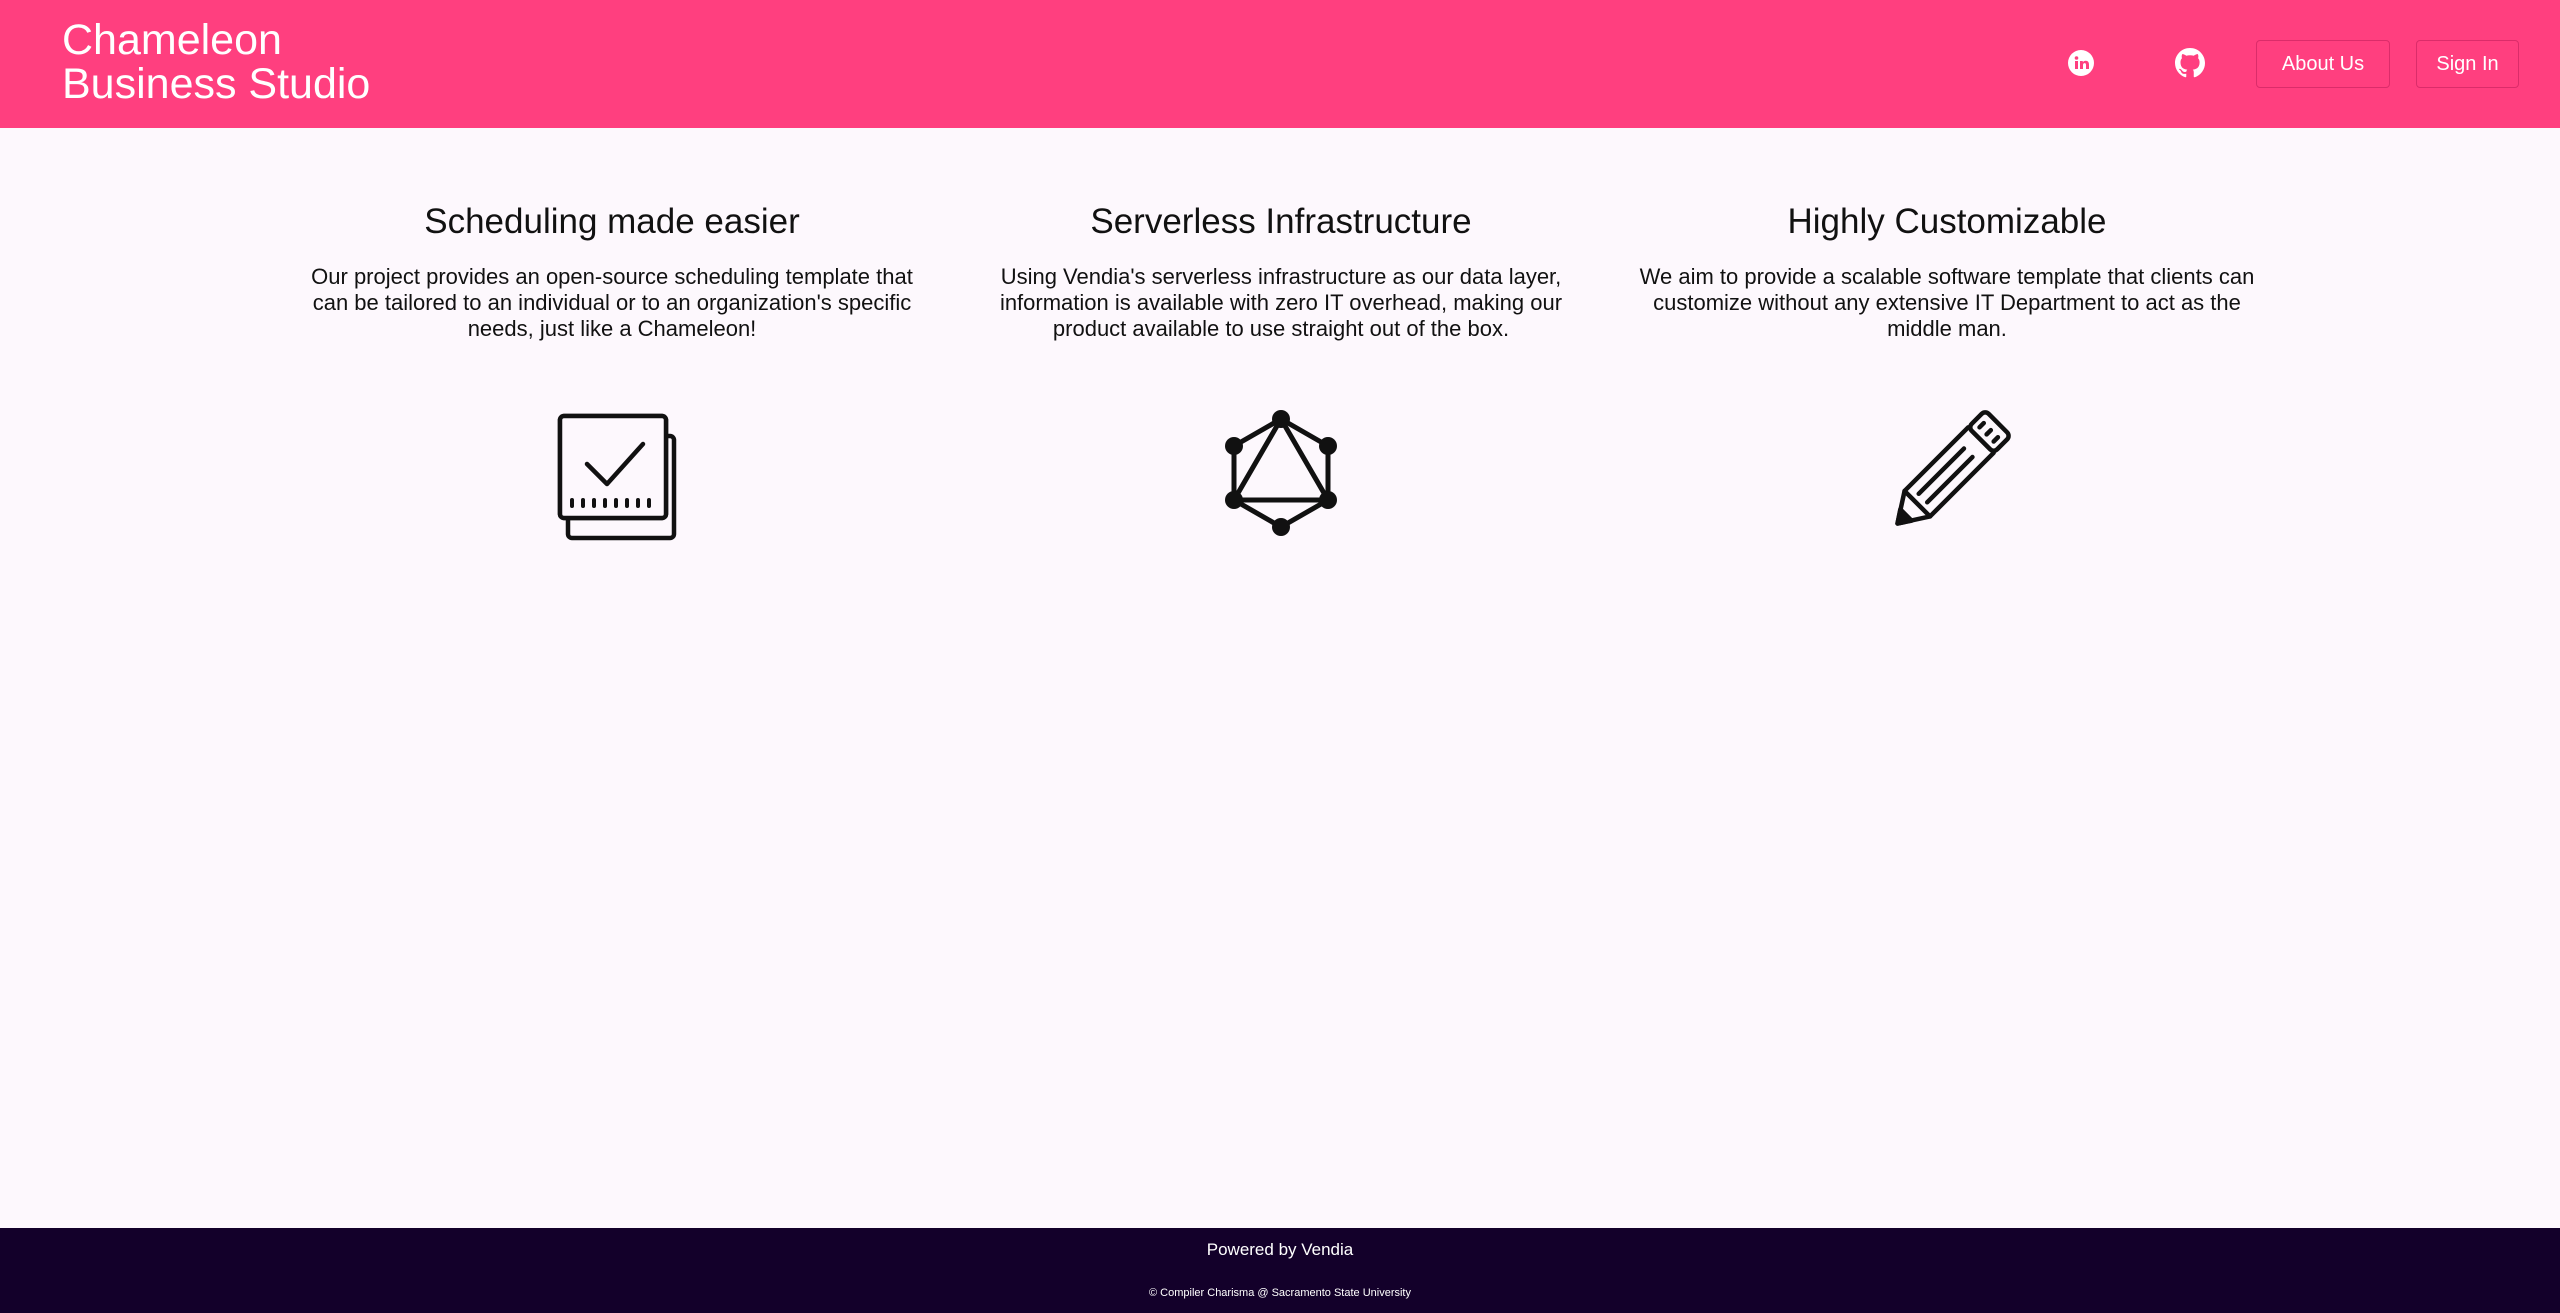 The image size is (2560, 1313). I want to click on feature-title: Scheduling made easier, so click(612, 221).